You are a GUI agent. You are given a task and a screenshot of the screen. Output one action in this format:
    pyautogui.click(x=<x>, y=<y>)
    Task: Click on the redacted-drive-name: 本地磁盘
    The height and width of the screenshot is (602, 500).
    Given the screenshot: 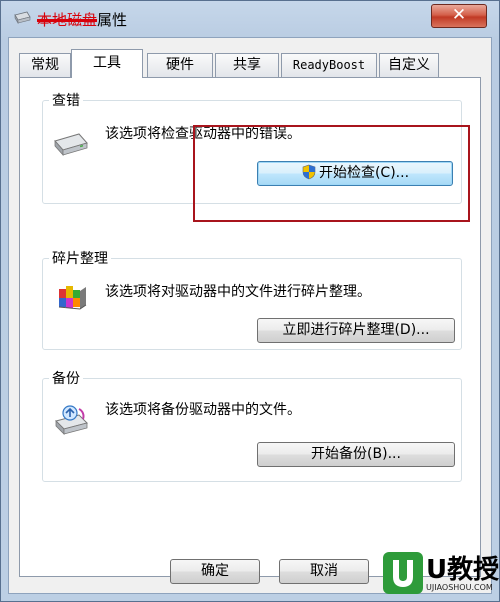 What is the action you would take?
    pyautogui.click(x=67, y=20)
    